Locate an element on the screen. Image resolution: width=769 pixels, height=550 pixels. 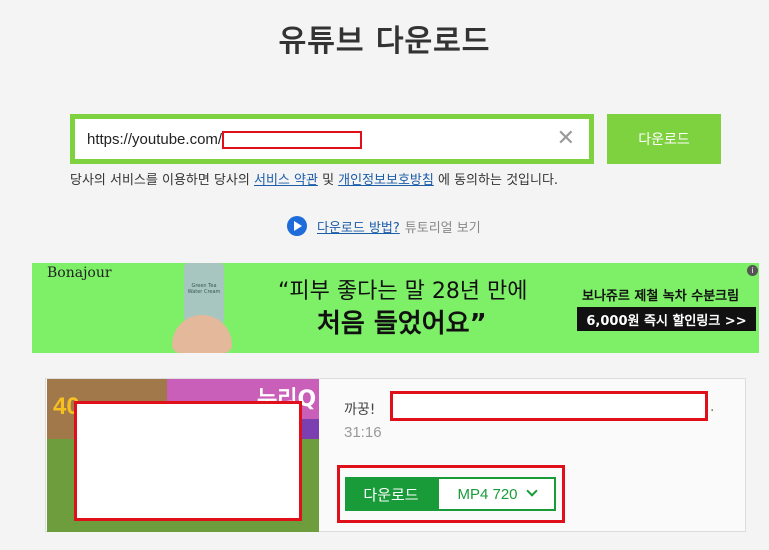
download-button: 다운로드 is located at coordinates (664, 139).